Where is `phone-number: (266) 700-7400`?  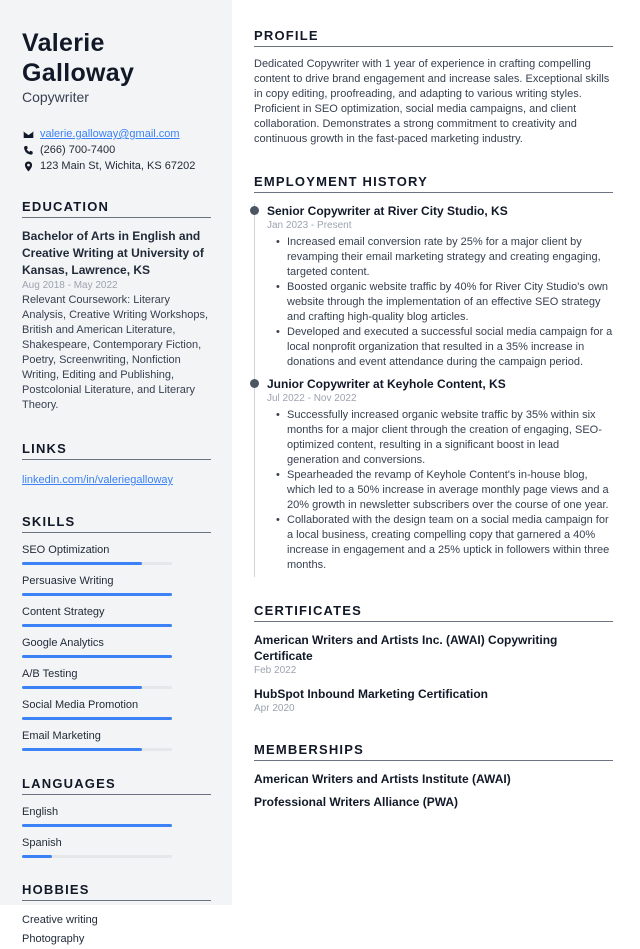
phone-number: (266) 700-7400 is located at coordinates (78, 150).